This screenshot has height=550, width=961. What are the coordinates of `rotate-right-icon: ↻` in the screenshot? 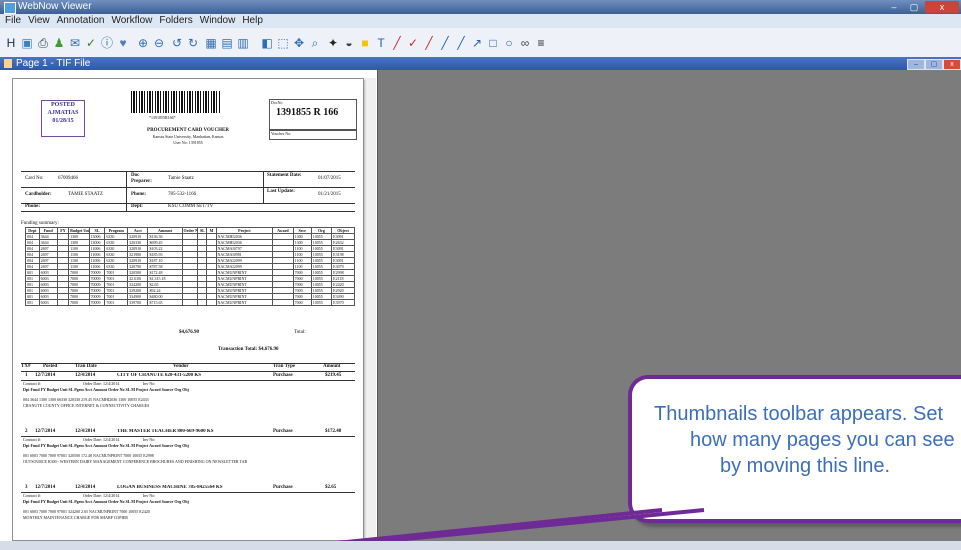 It's located at (193, 43).